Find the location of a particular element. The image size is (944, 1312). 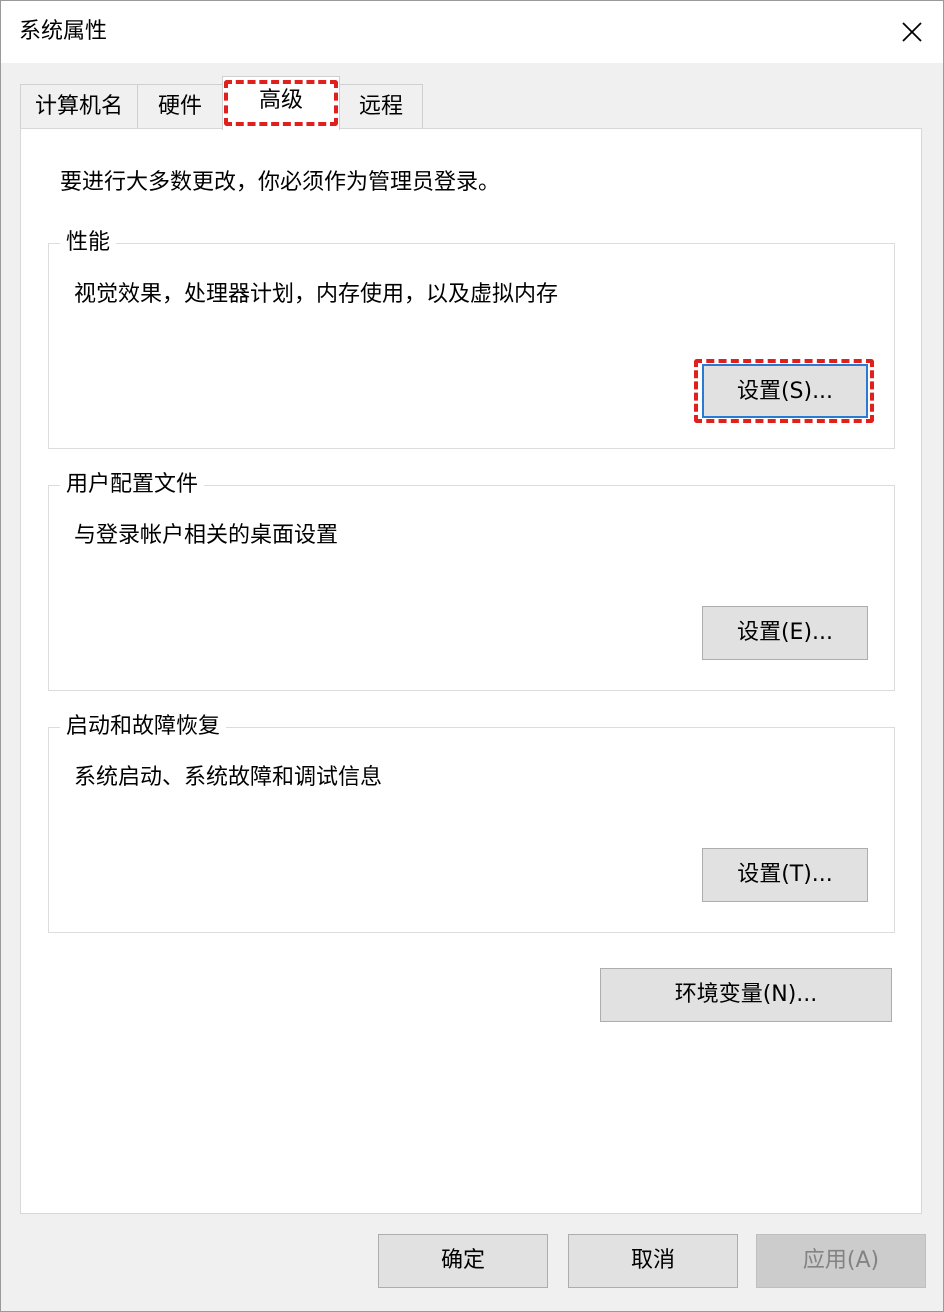

user-profiles-group-label: 用户配置文件 is located at coordinates (132, 485).